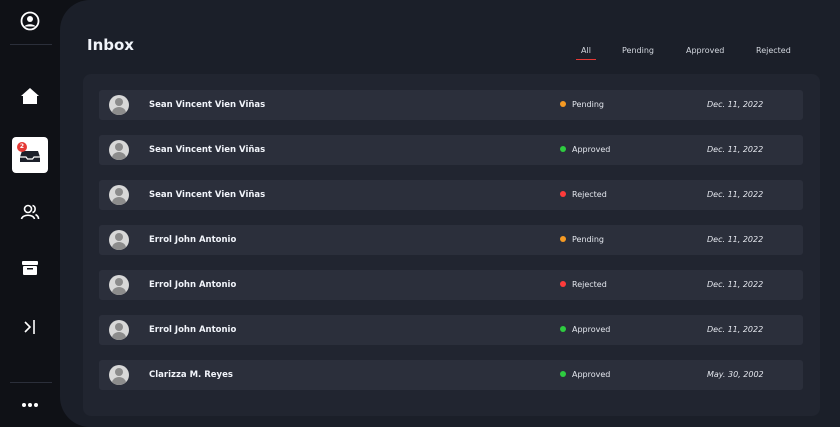 This screenshot has width=840, height=427. Describe the element at coordinates (30, 405) in the screenshot. I see `more-icon` at that location.